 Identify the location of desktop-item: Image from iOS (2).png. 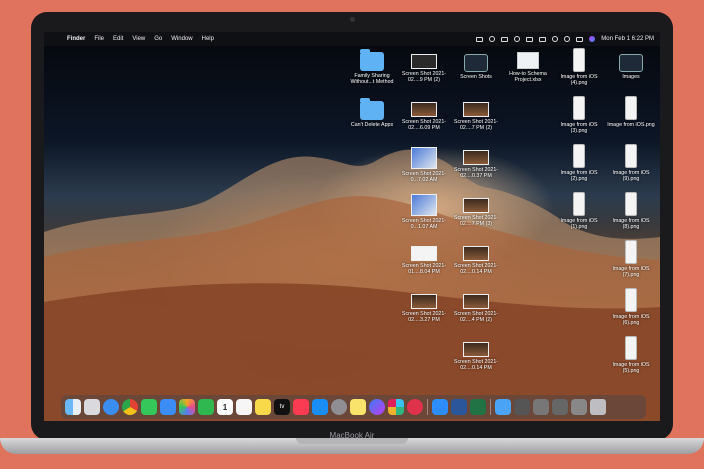
(579, 163).